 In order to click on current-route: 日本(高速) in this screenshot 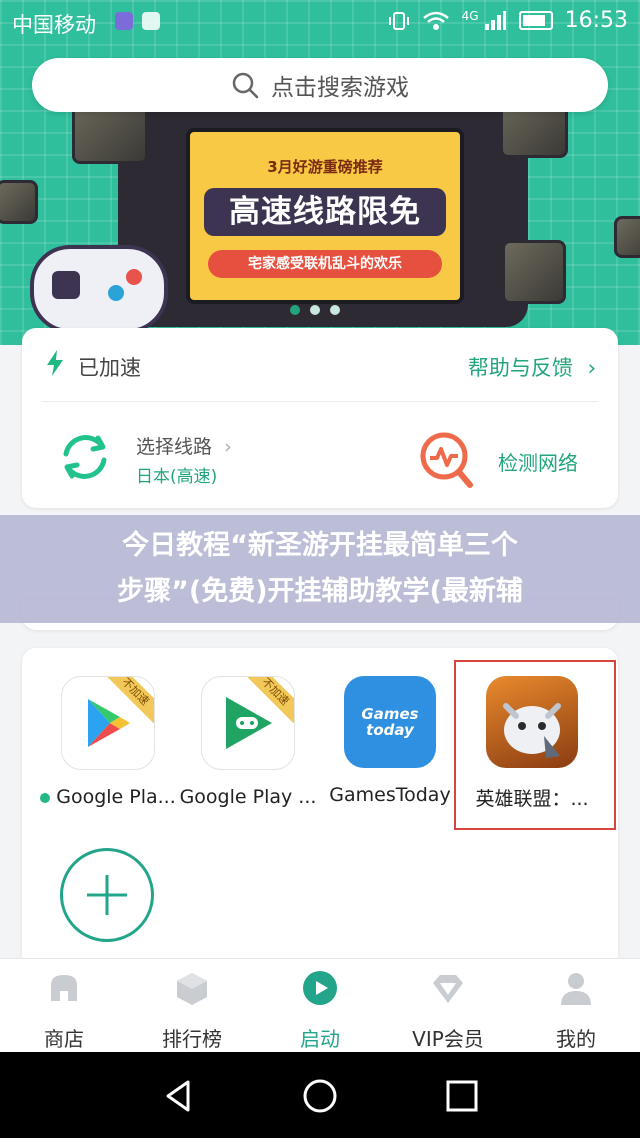, I will do `click(177, 477)`.